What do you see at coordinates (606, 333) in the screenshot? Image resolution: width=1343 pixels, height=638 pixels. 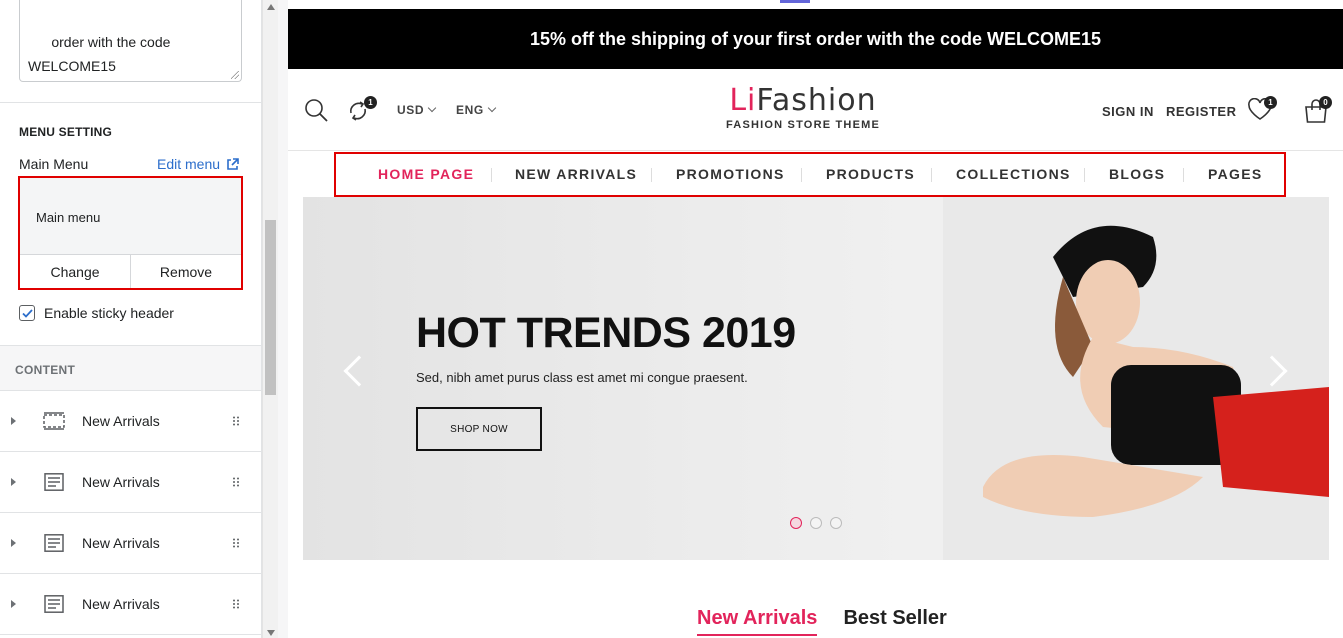 I see `hero-title: HOT TRENDS 2019` at bounding box center [606, 333].